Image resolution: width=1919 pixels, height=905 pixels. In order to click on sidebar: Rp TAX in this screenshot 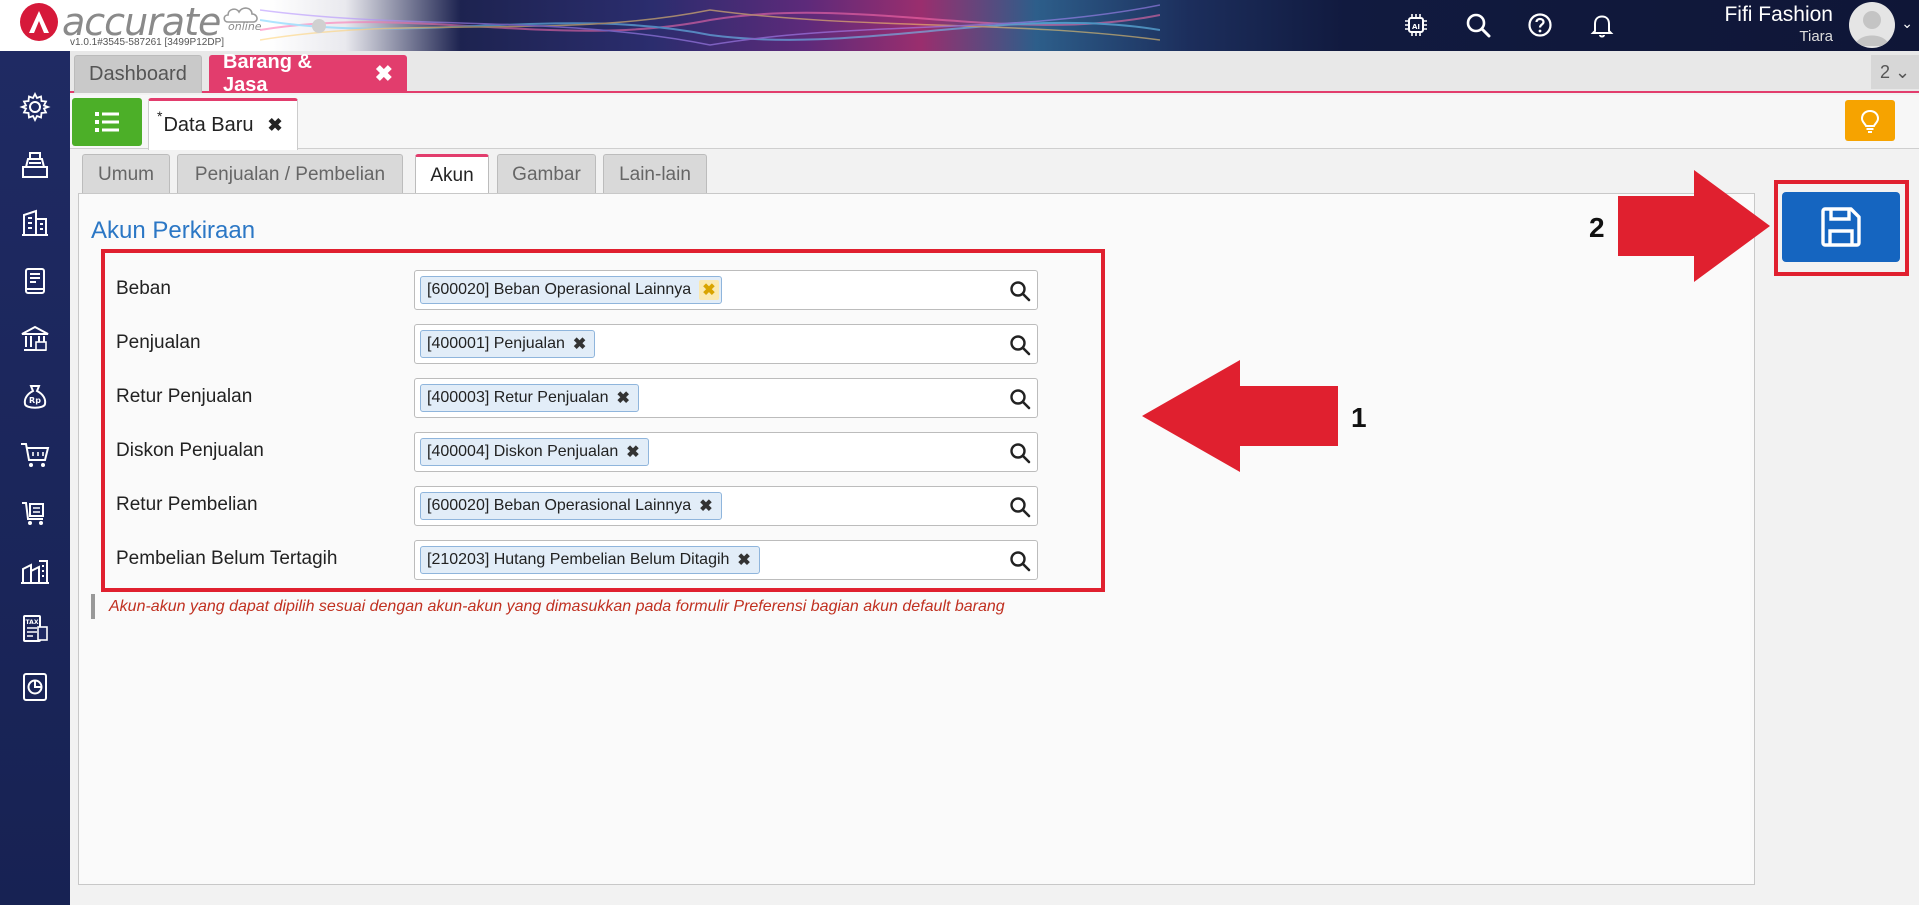, I will do `click(35, 478)`.